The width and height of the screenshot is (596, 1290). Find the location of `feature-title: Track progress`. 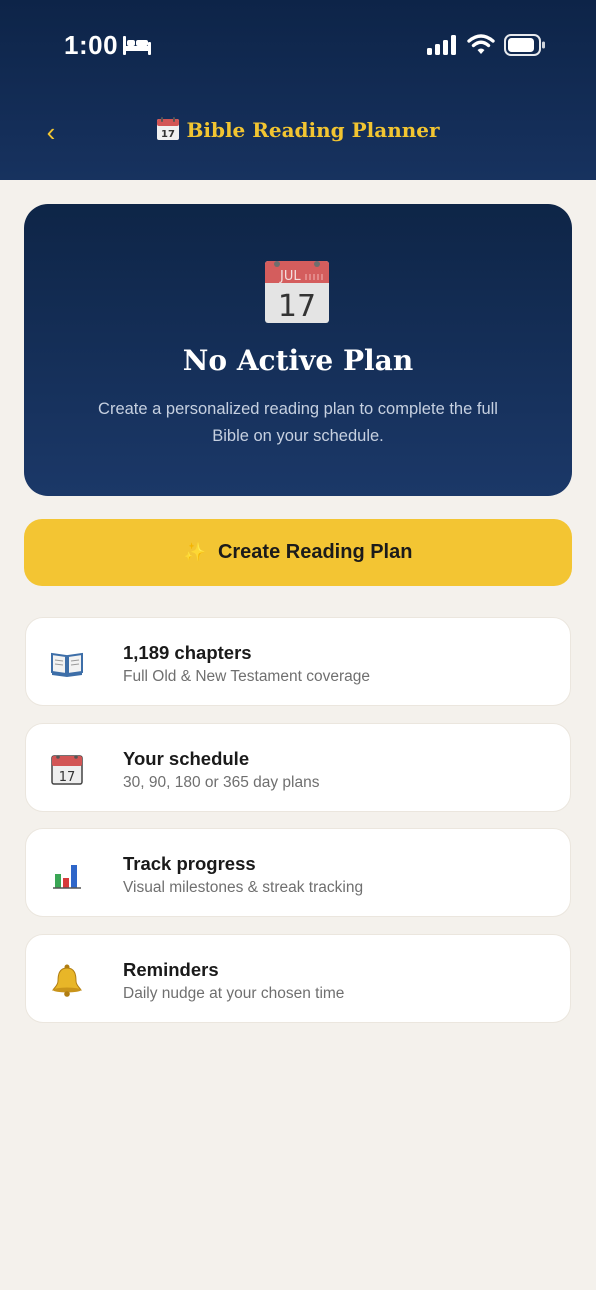

feature-title: Track progress is located at coordinates (189, 863).